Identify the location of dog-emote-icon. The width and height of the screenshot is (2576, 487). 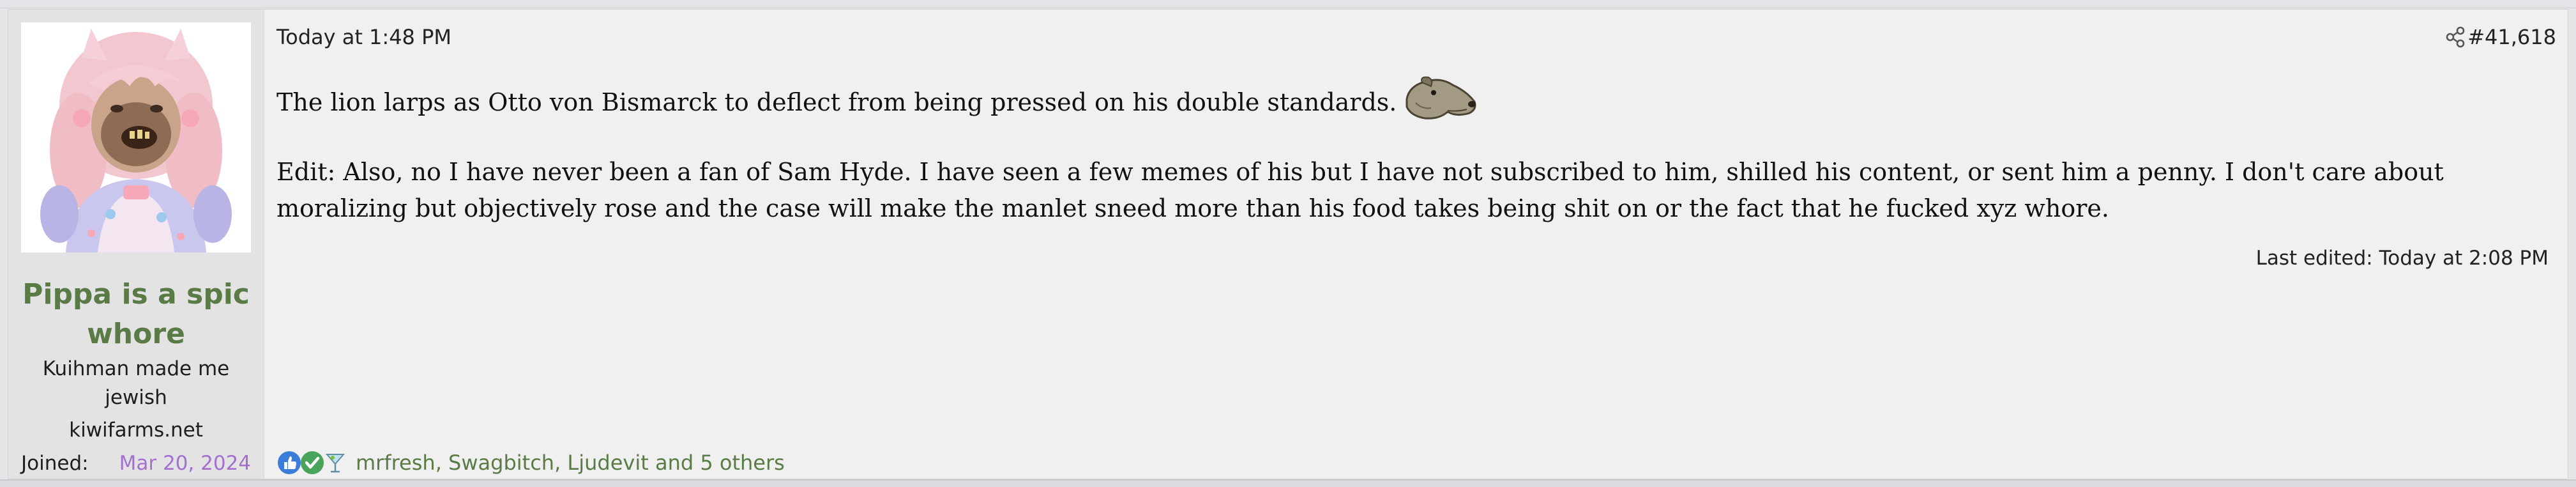
(1441, 104).